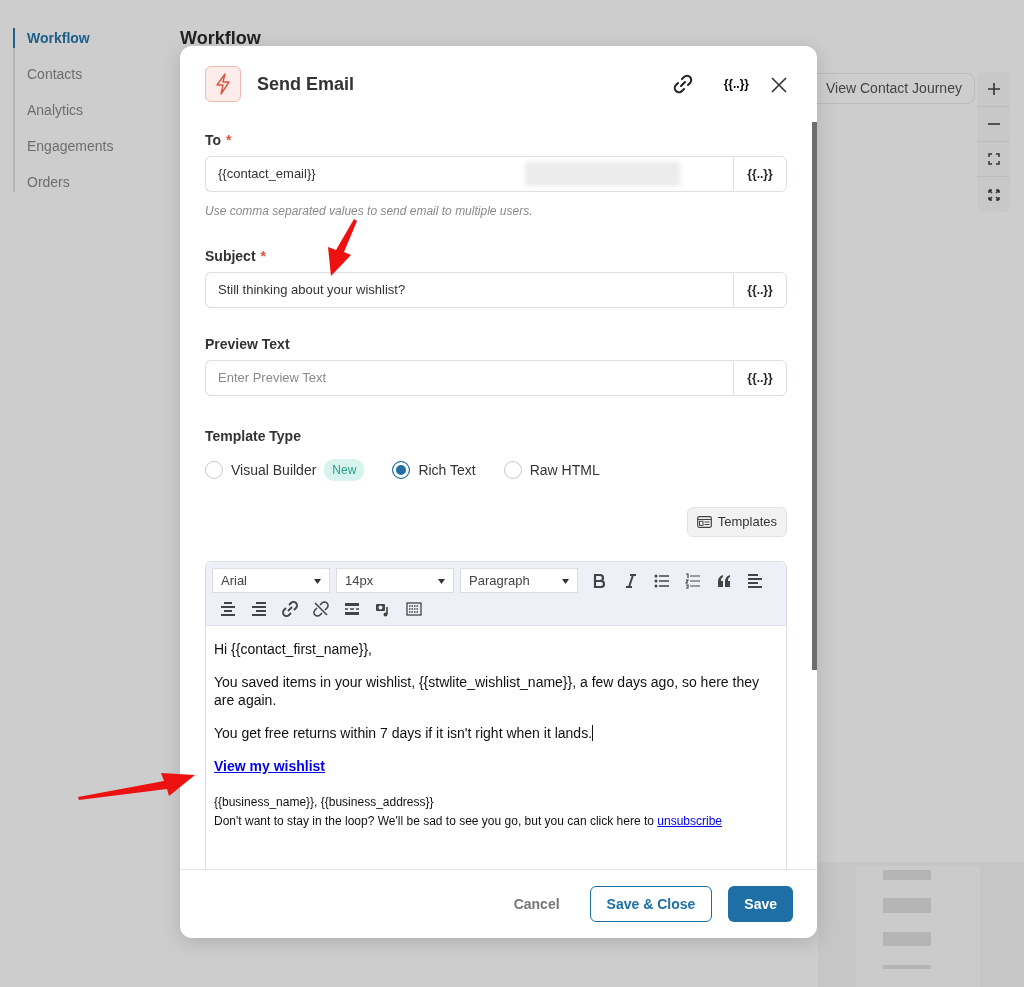  What do you see at coordinates (344, 470) in the screenshot?
I see `new-badge: New` at bounding box center [344, 470].